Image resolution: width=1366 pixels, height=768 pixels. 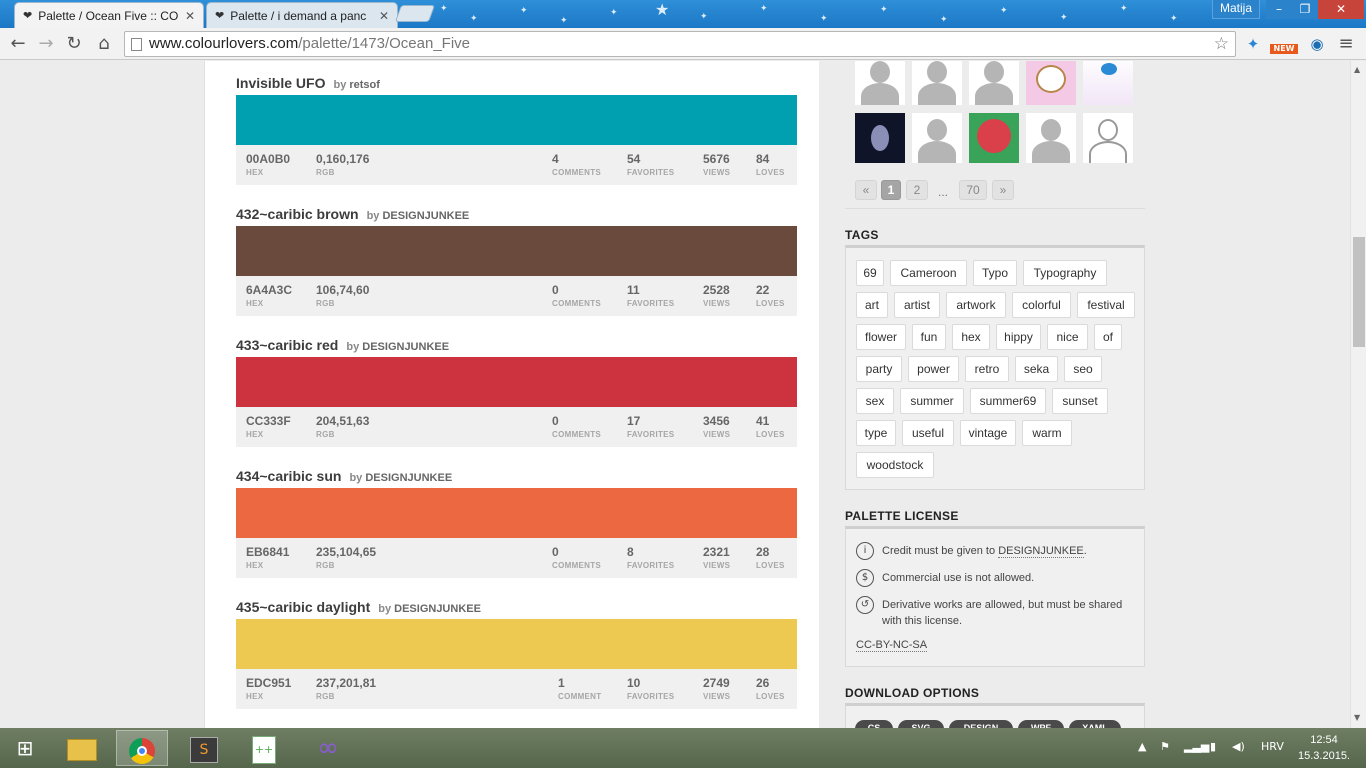 What do you see at coordinates (74, 44) in the screenshot?
I see `reload-button: ↻` at bounding box center [74, 44].